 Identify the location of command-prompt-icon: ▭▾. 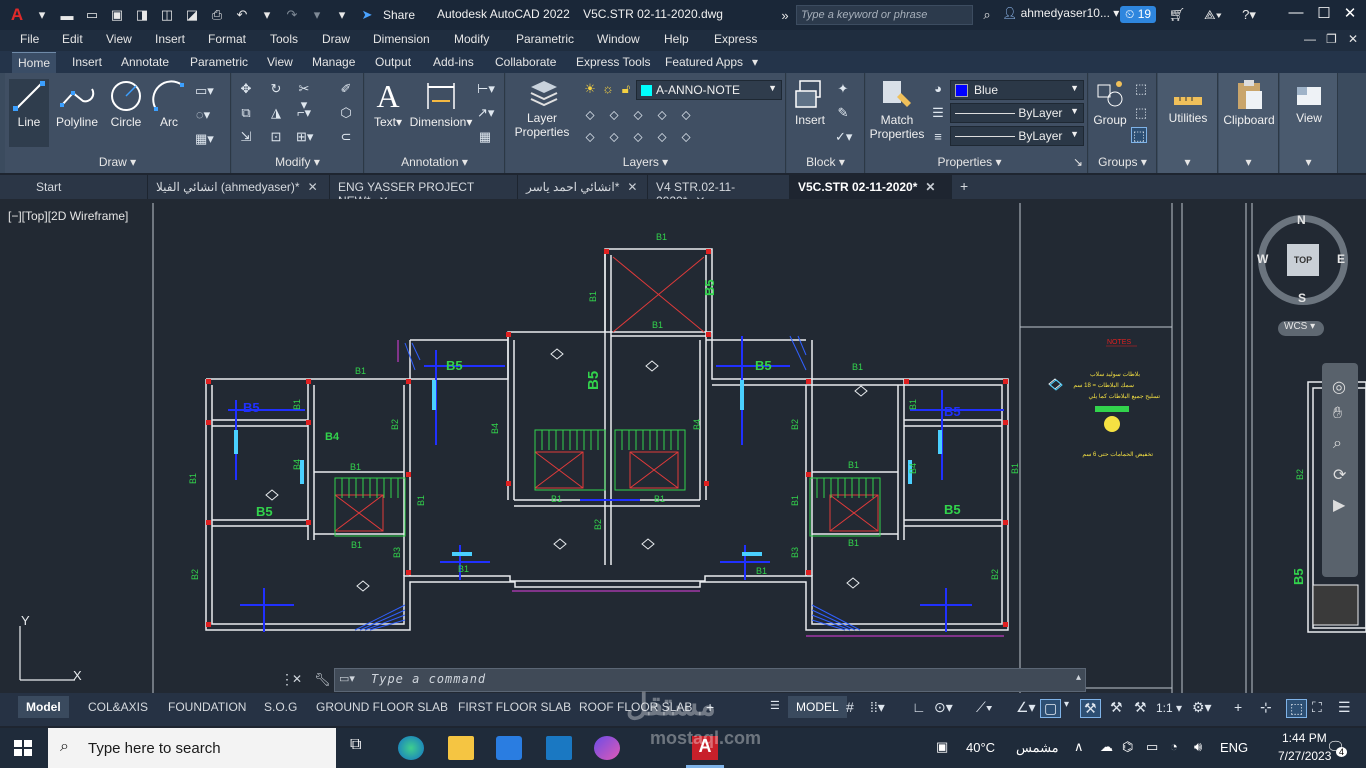
(347, 678).